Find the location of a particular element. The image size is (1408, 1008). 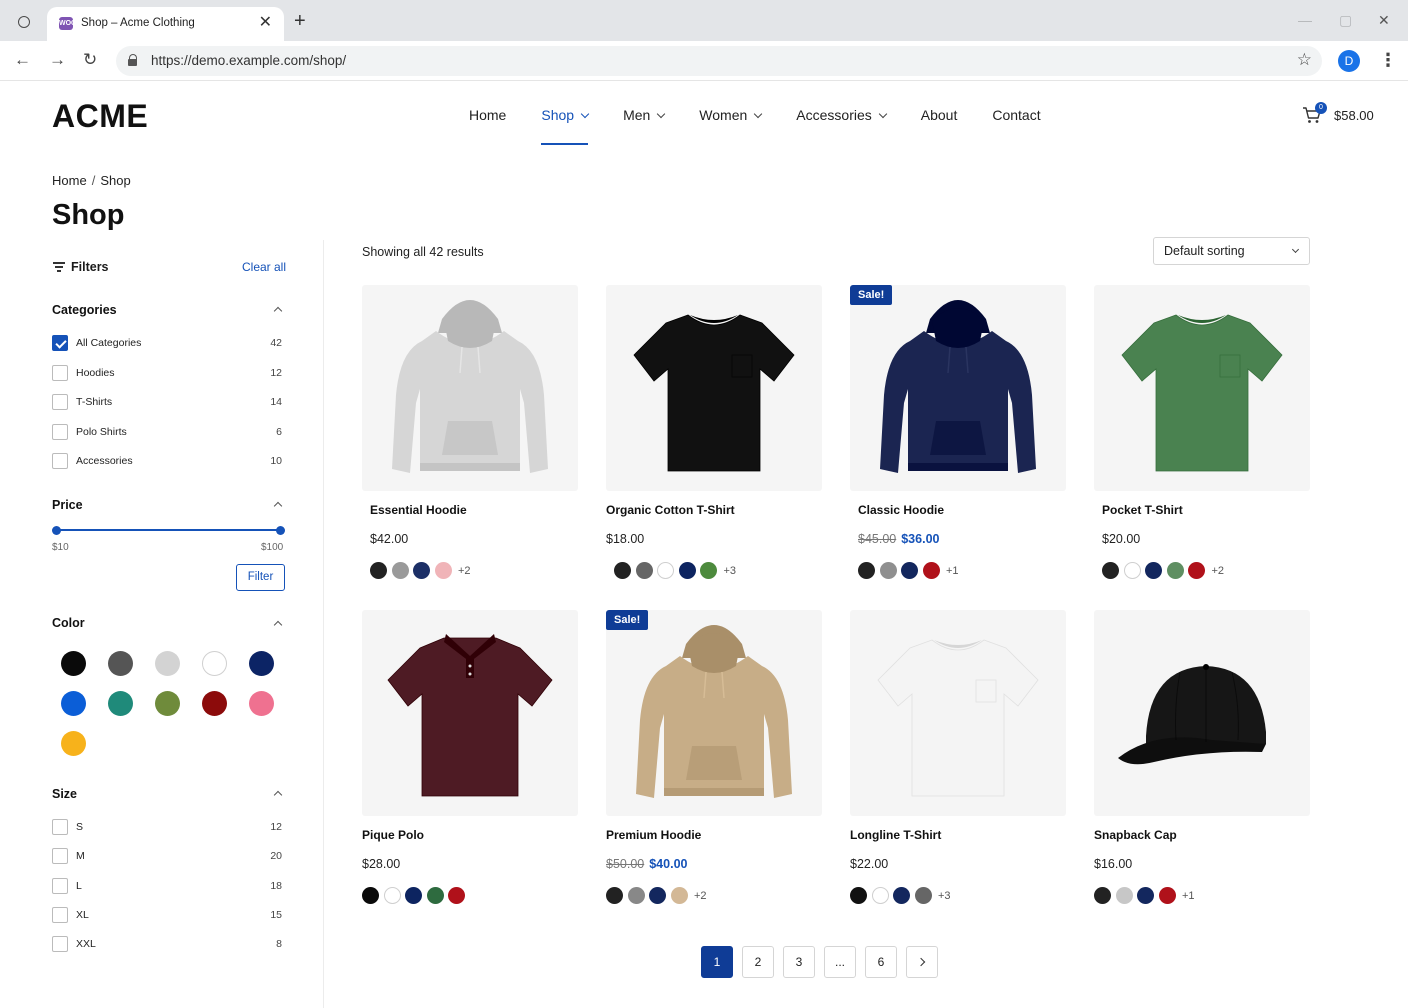

size-row: M 20 is located at coordinates (167, 857).